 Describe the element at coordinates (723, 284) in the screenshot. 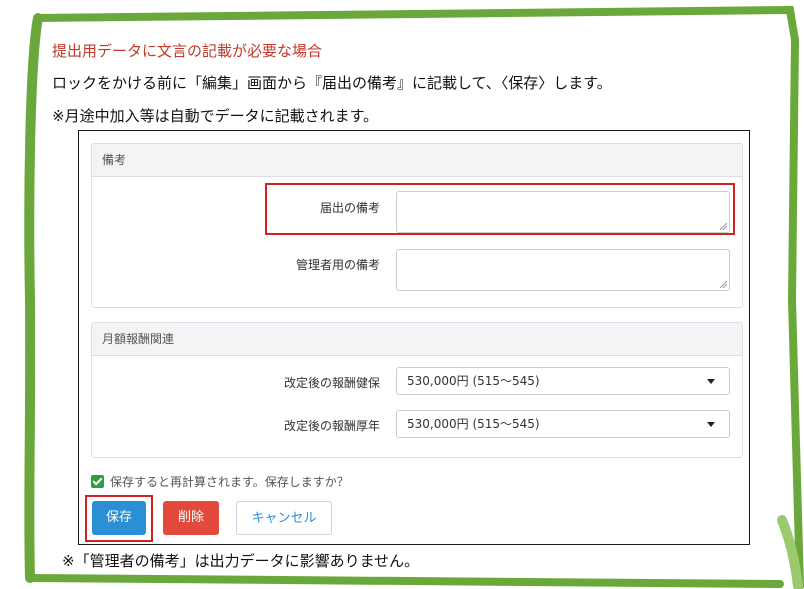

I see `resize-handle-icon` at that location.